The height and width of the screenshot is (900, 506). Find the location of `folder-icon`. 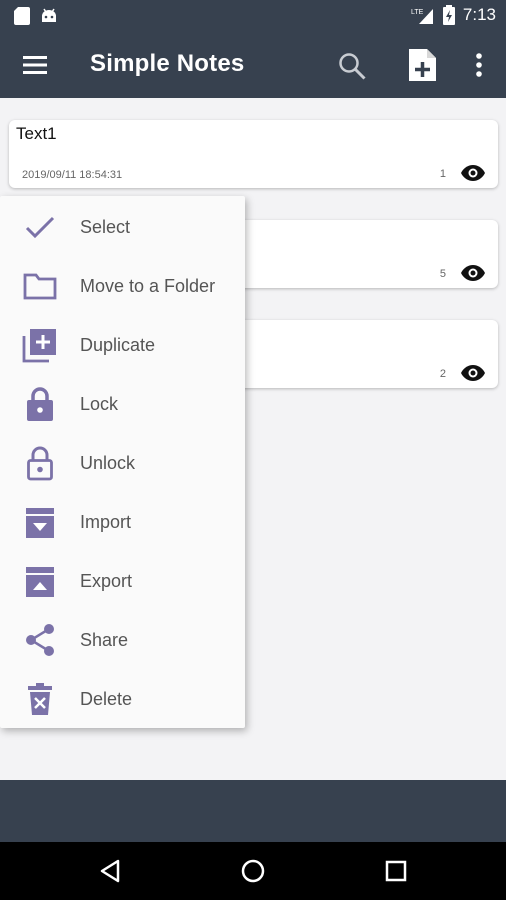

folder-icon is located at coordinates (40, 286).